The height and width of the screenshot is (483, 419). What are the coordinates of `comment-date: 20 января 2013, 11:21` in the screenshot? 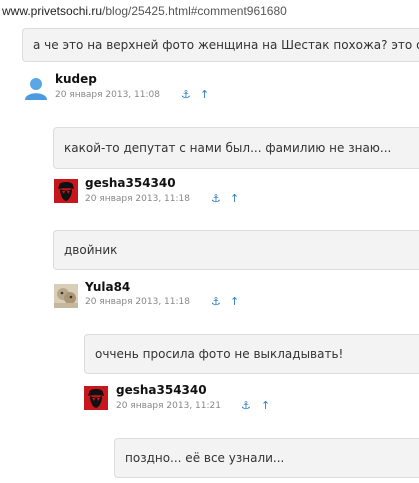 It's located at (168, 406).